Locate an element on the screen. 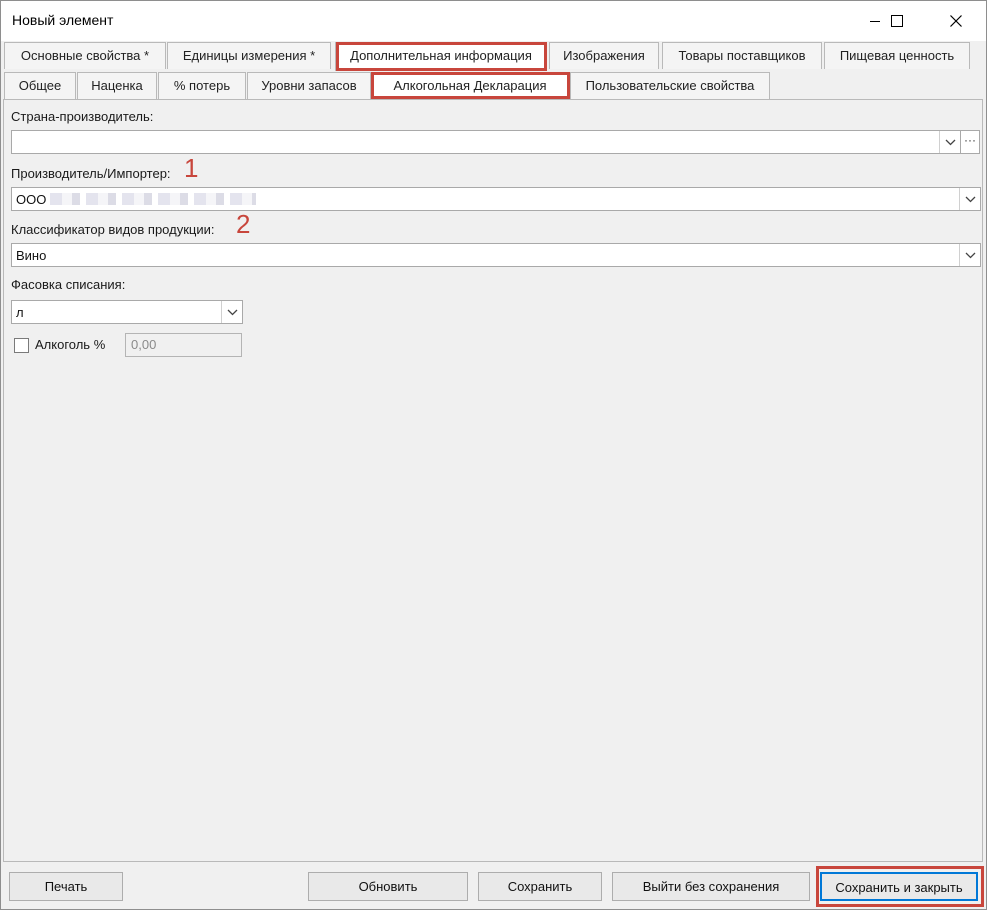 The image size is (987, 910). title-bar: Новый элемент is located at coordinates (493, 21).